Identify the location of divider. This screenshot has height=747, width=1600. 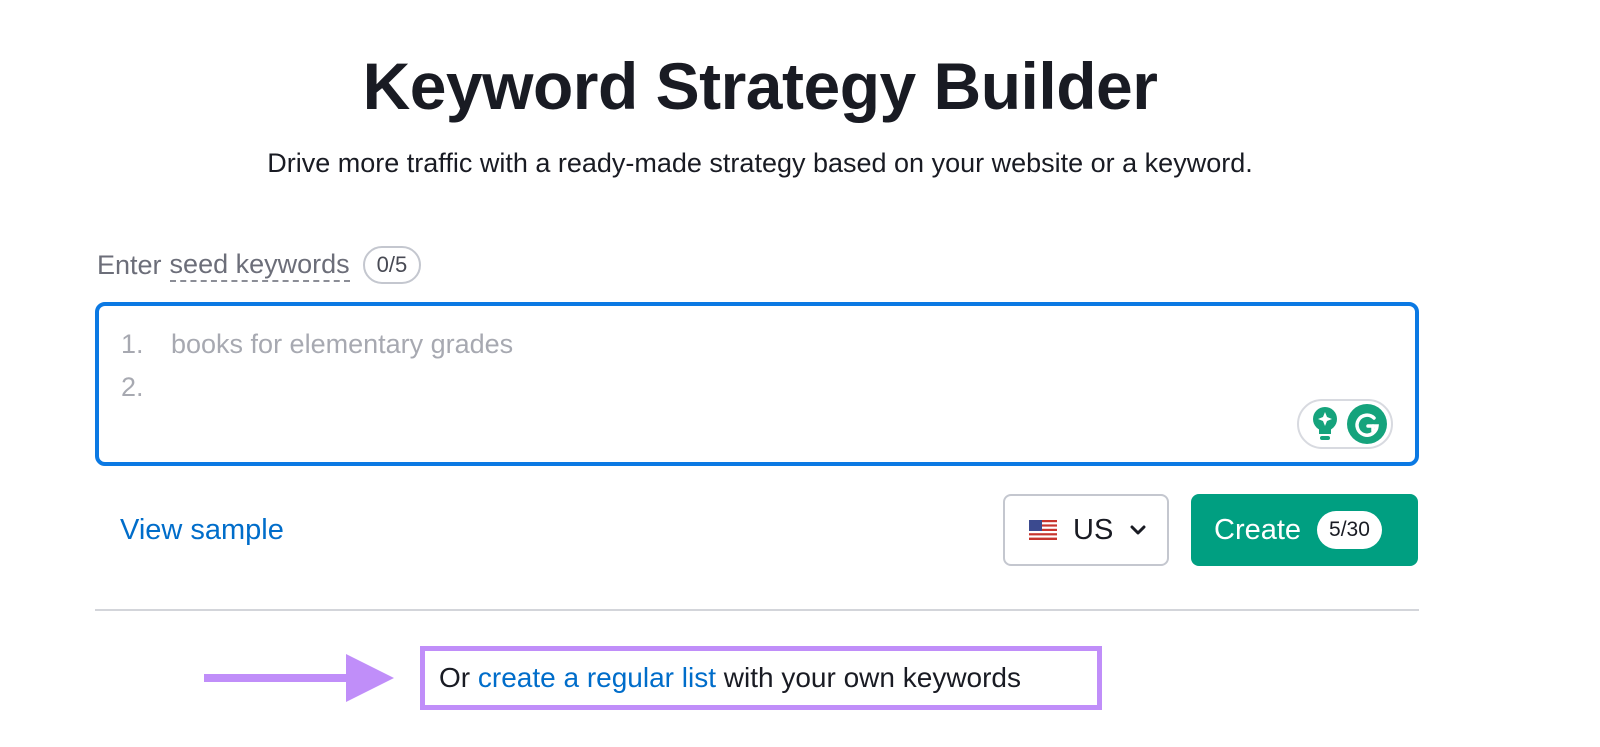
(757, 610).